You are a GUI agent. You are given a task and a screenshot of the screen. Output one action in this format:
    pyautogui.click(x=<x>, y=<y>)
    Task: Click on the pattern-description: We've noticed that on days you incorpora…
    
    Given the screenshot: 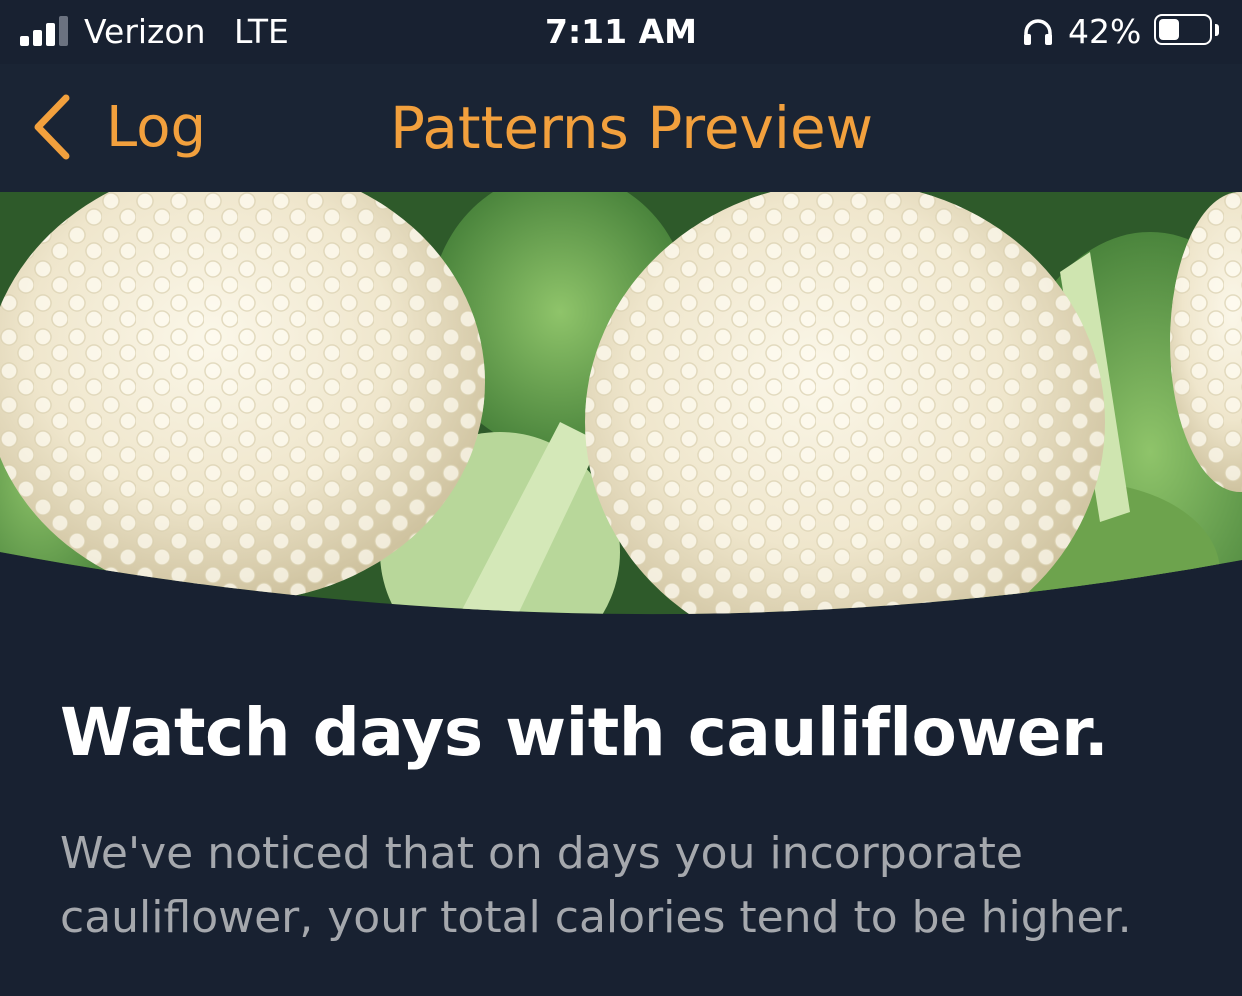 What is the action you would take?
    pyautogui.click(x=596, y=885)
    